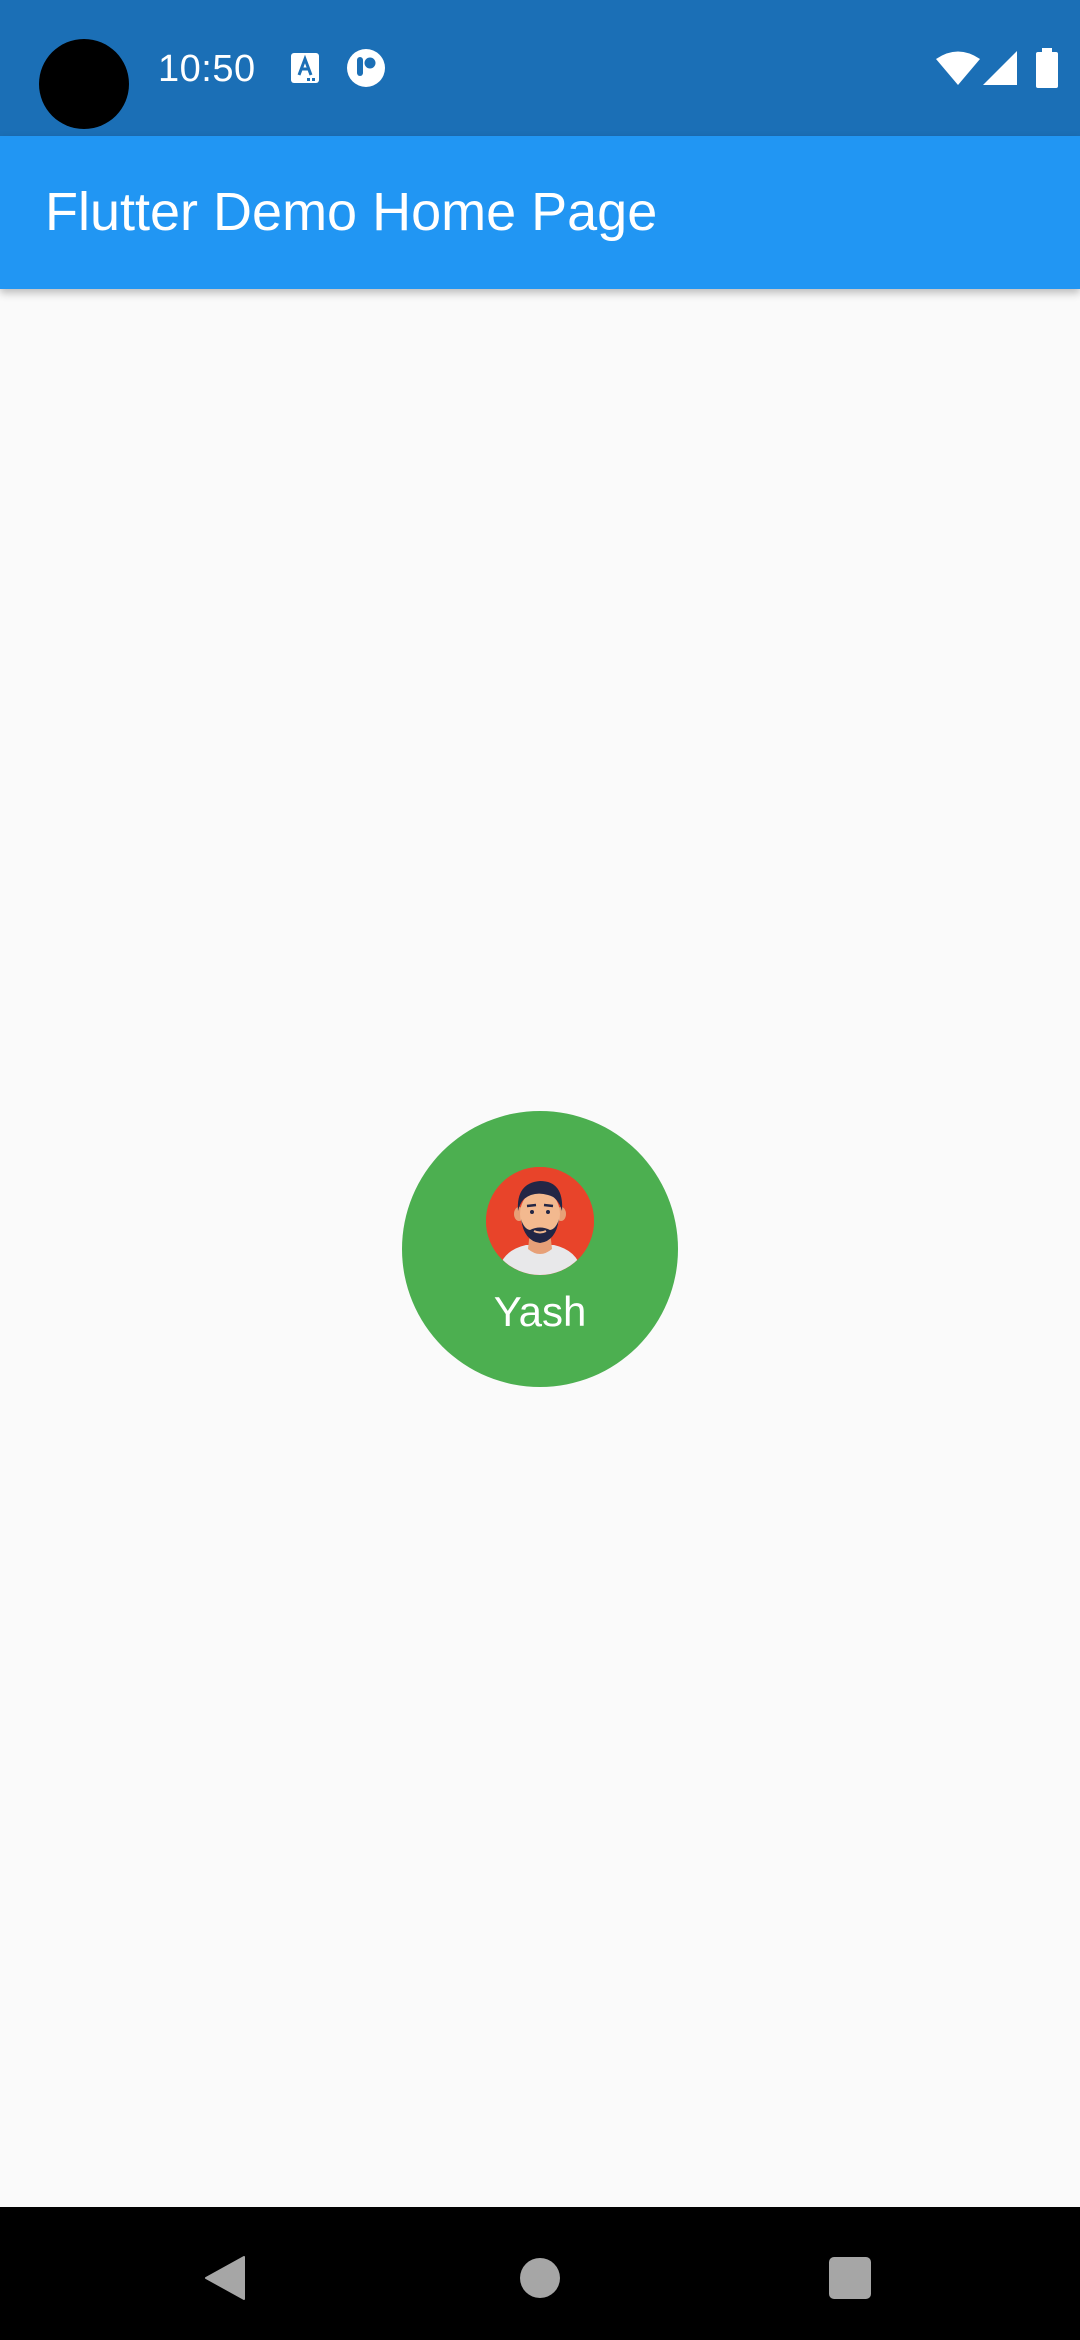  I want to click on man-avatar-icon, so click(540, 1221).